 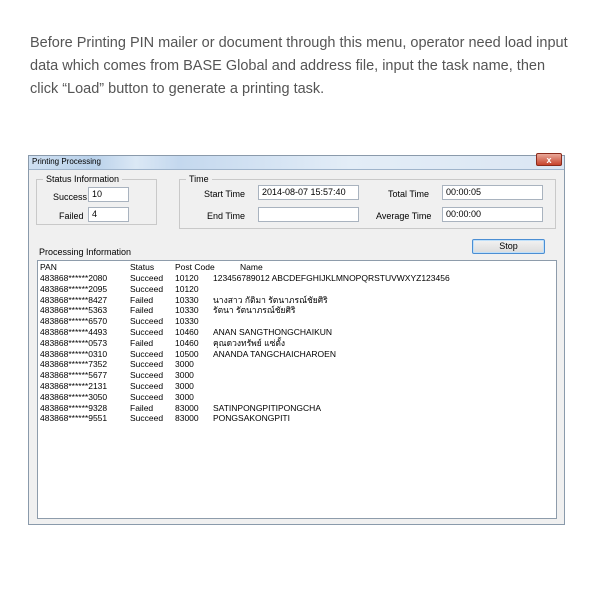 What do you see at coordinates (308, 192) in the screenshot?
I see `start-time-field: 2014-08-07 15:57:40` at bounding box center [308, 192].